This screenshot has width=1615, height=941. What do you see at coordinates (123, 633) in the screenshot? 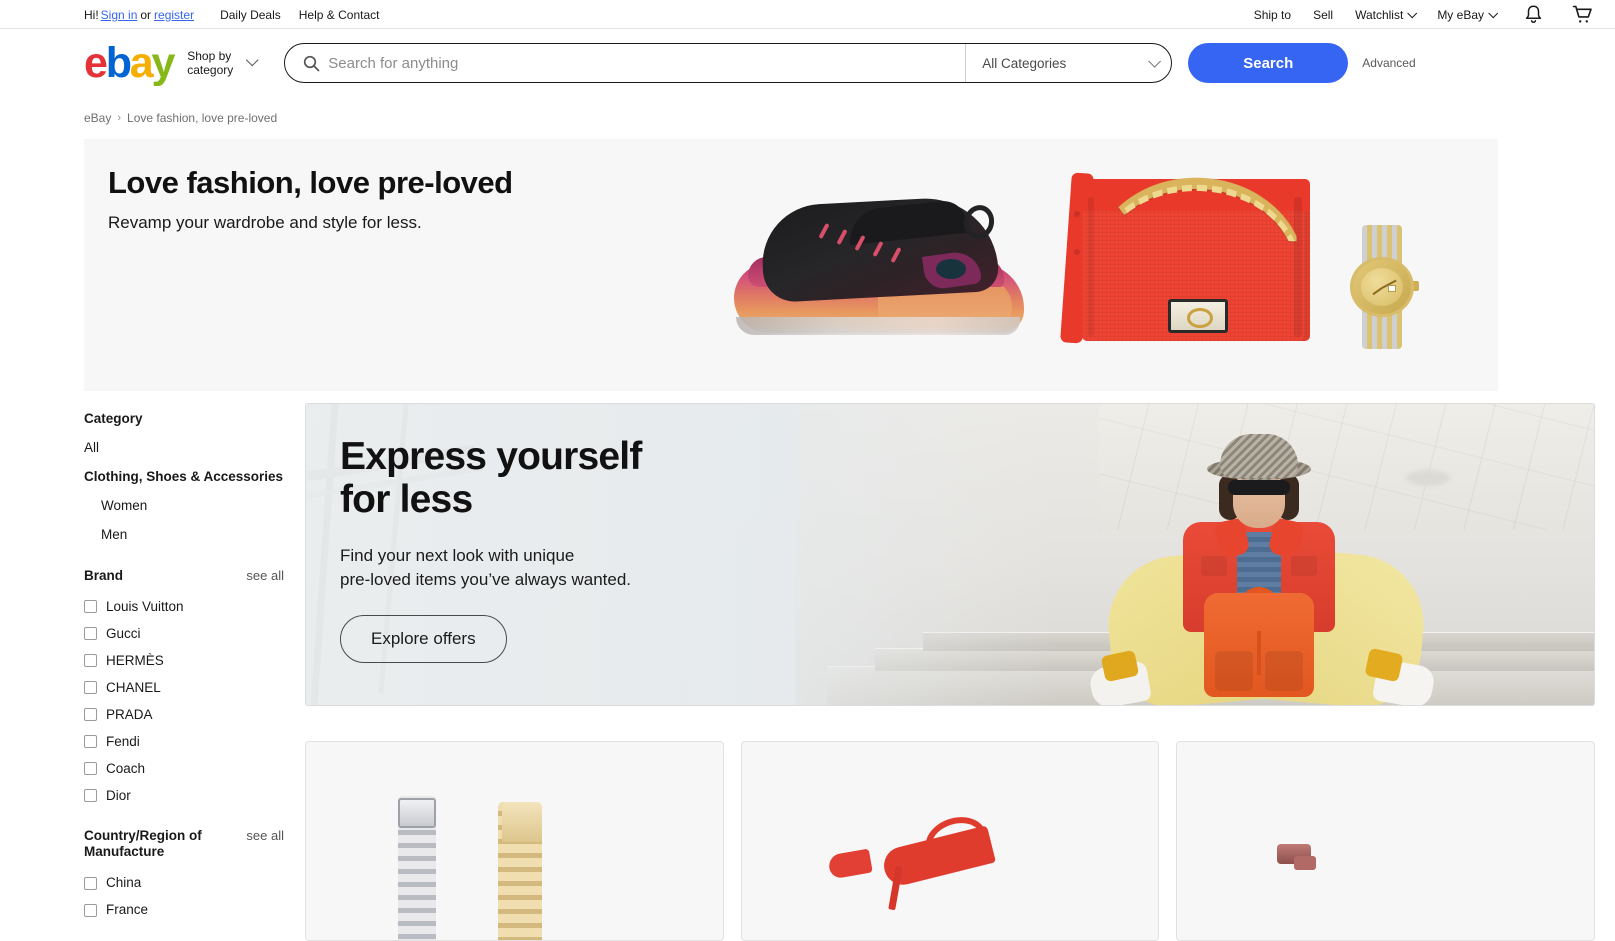
I see `brand-label: Gucci` at bounding box center [123, 633].